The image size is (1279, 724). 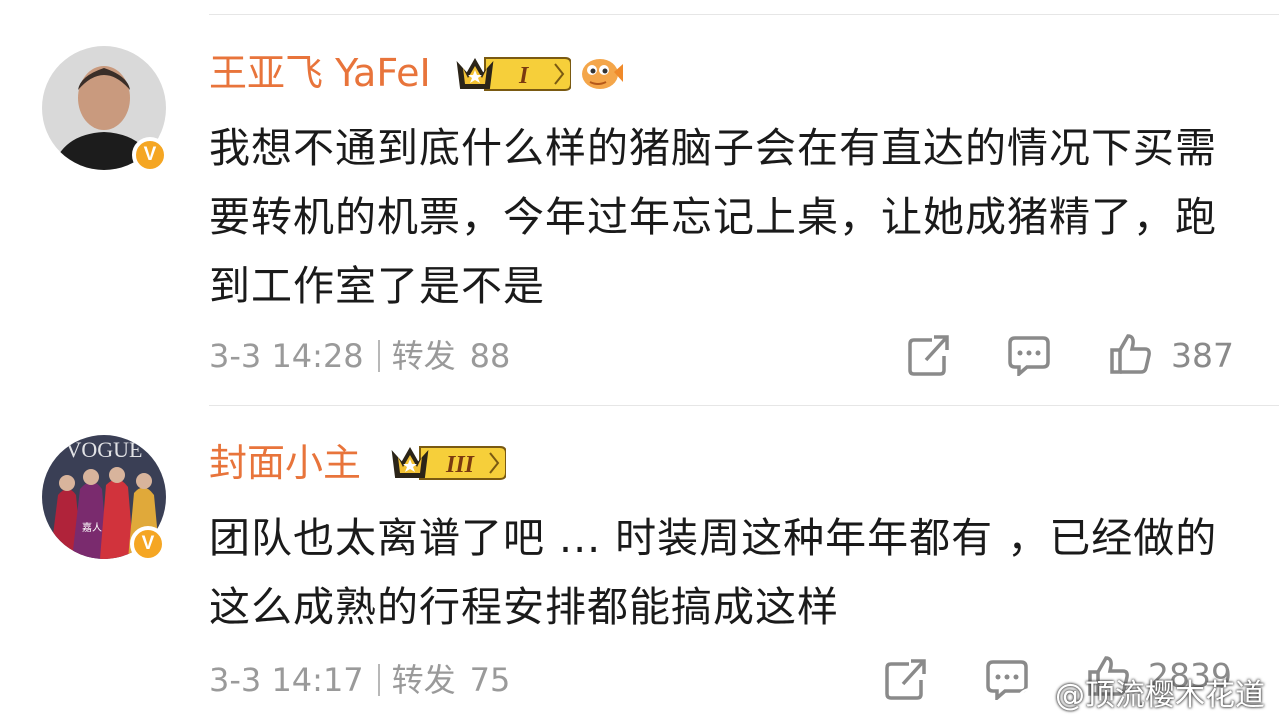 What do you see at coordinates (460, 465) in the screenshot?
I see `level-label: III` at bounding box center [460, 465].